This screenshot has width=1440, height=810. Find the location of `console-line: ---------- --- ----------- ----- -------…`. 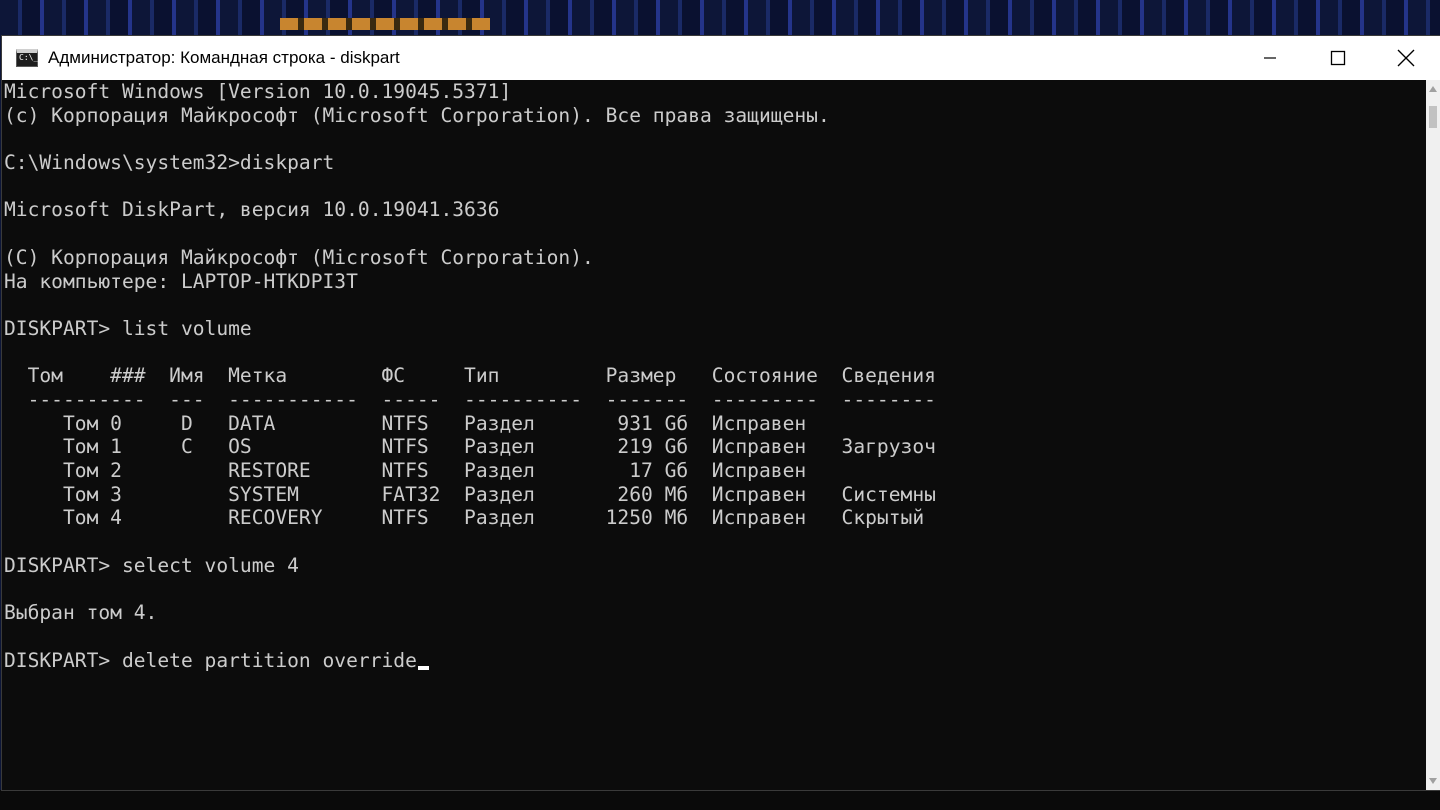

console-line: ---------- --- ----------- ----- -------… is located at coordinates (470, 399).